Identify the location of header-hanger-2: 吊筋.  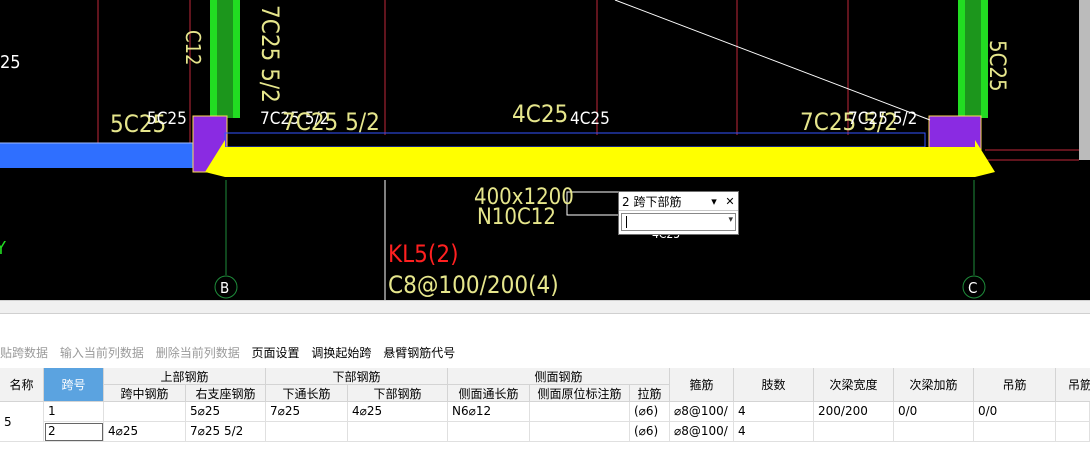
(1073, 385).